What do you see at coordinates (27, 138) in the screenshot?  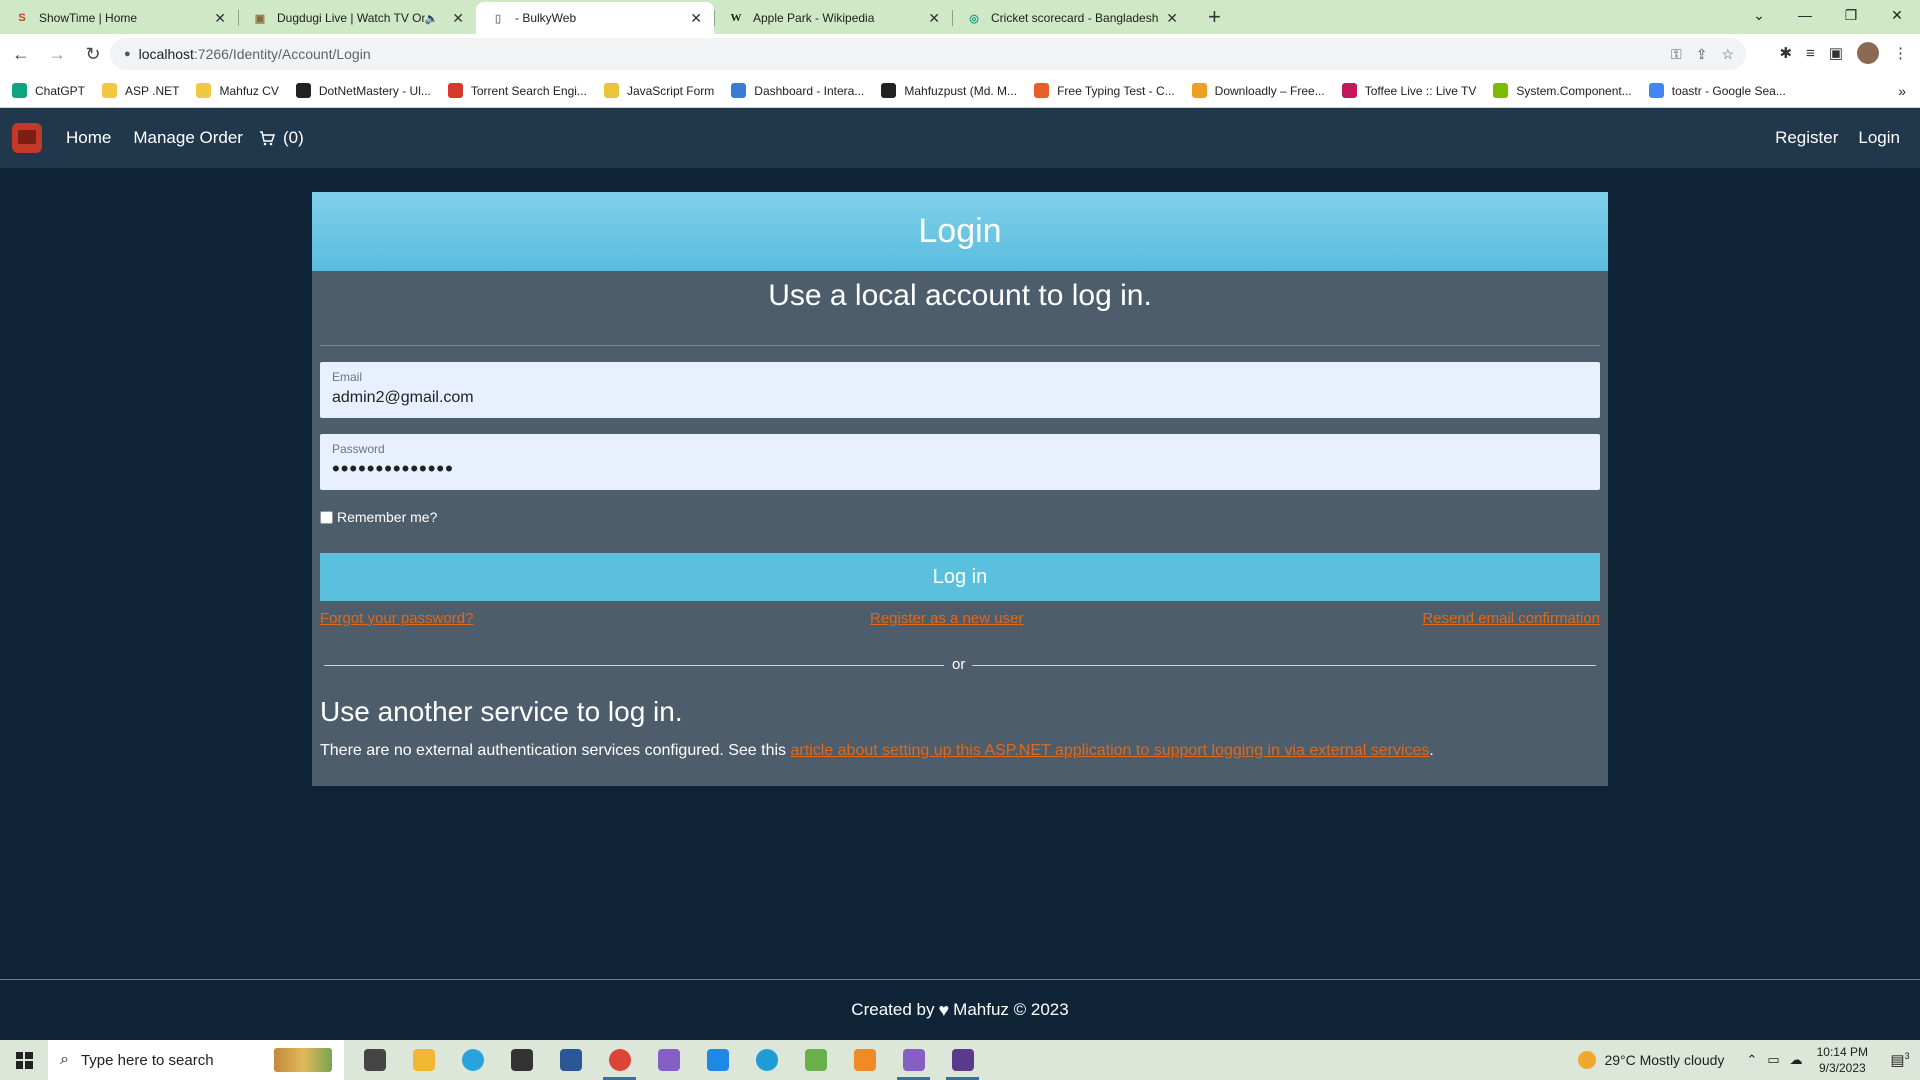 I see `brand-logo` at bounding box center [27, 138].